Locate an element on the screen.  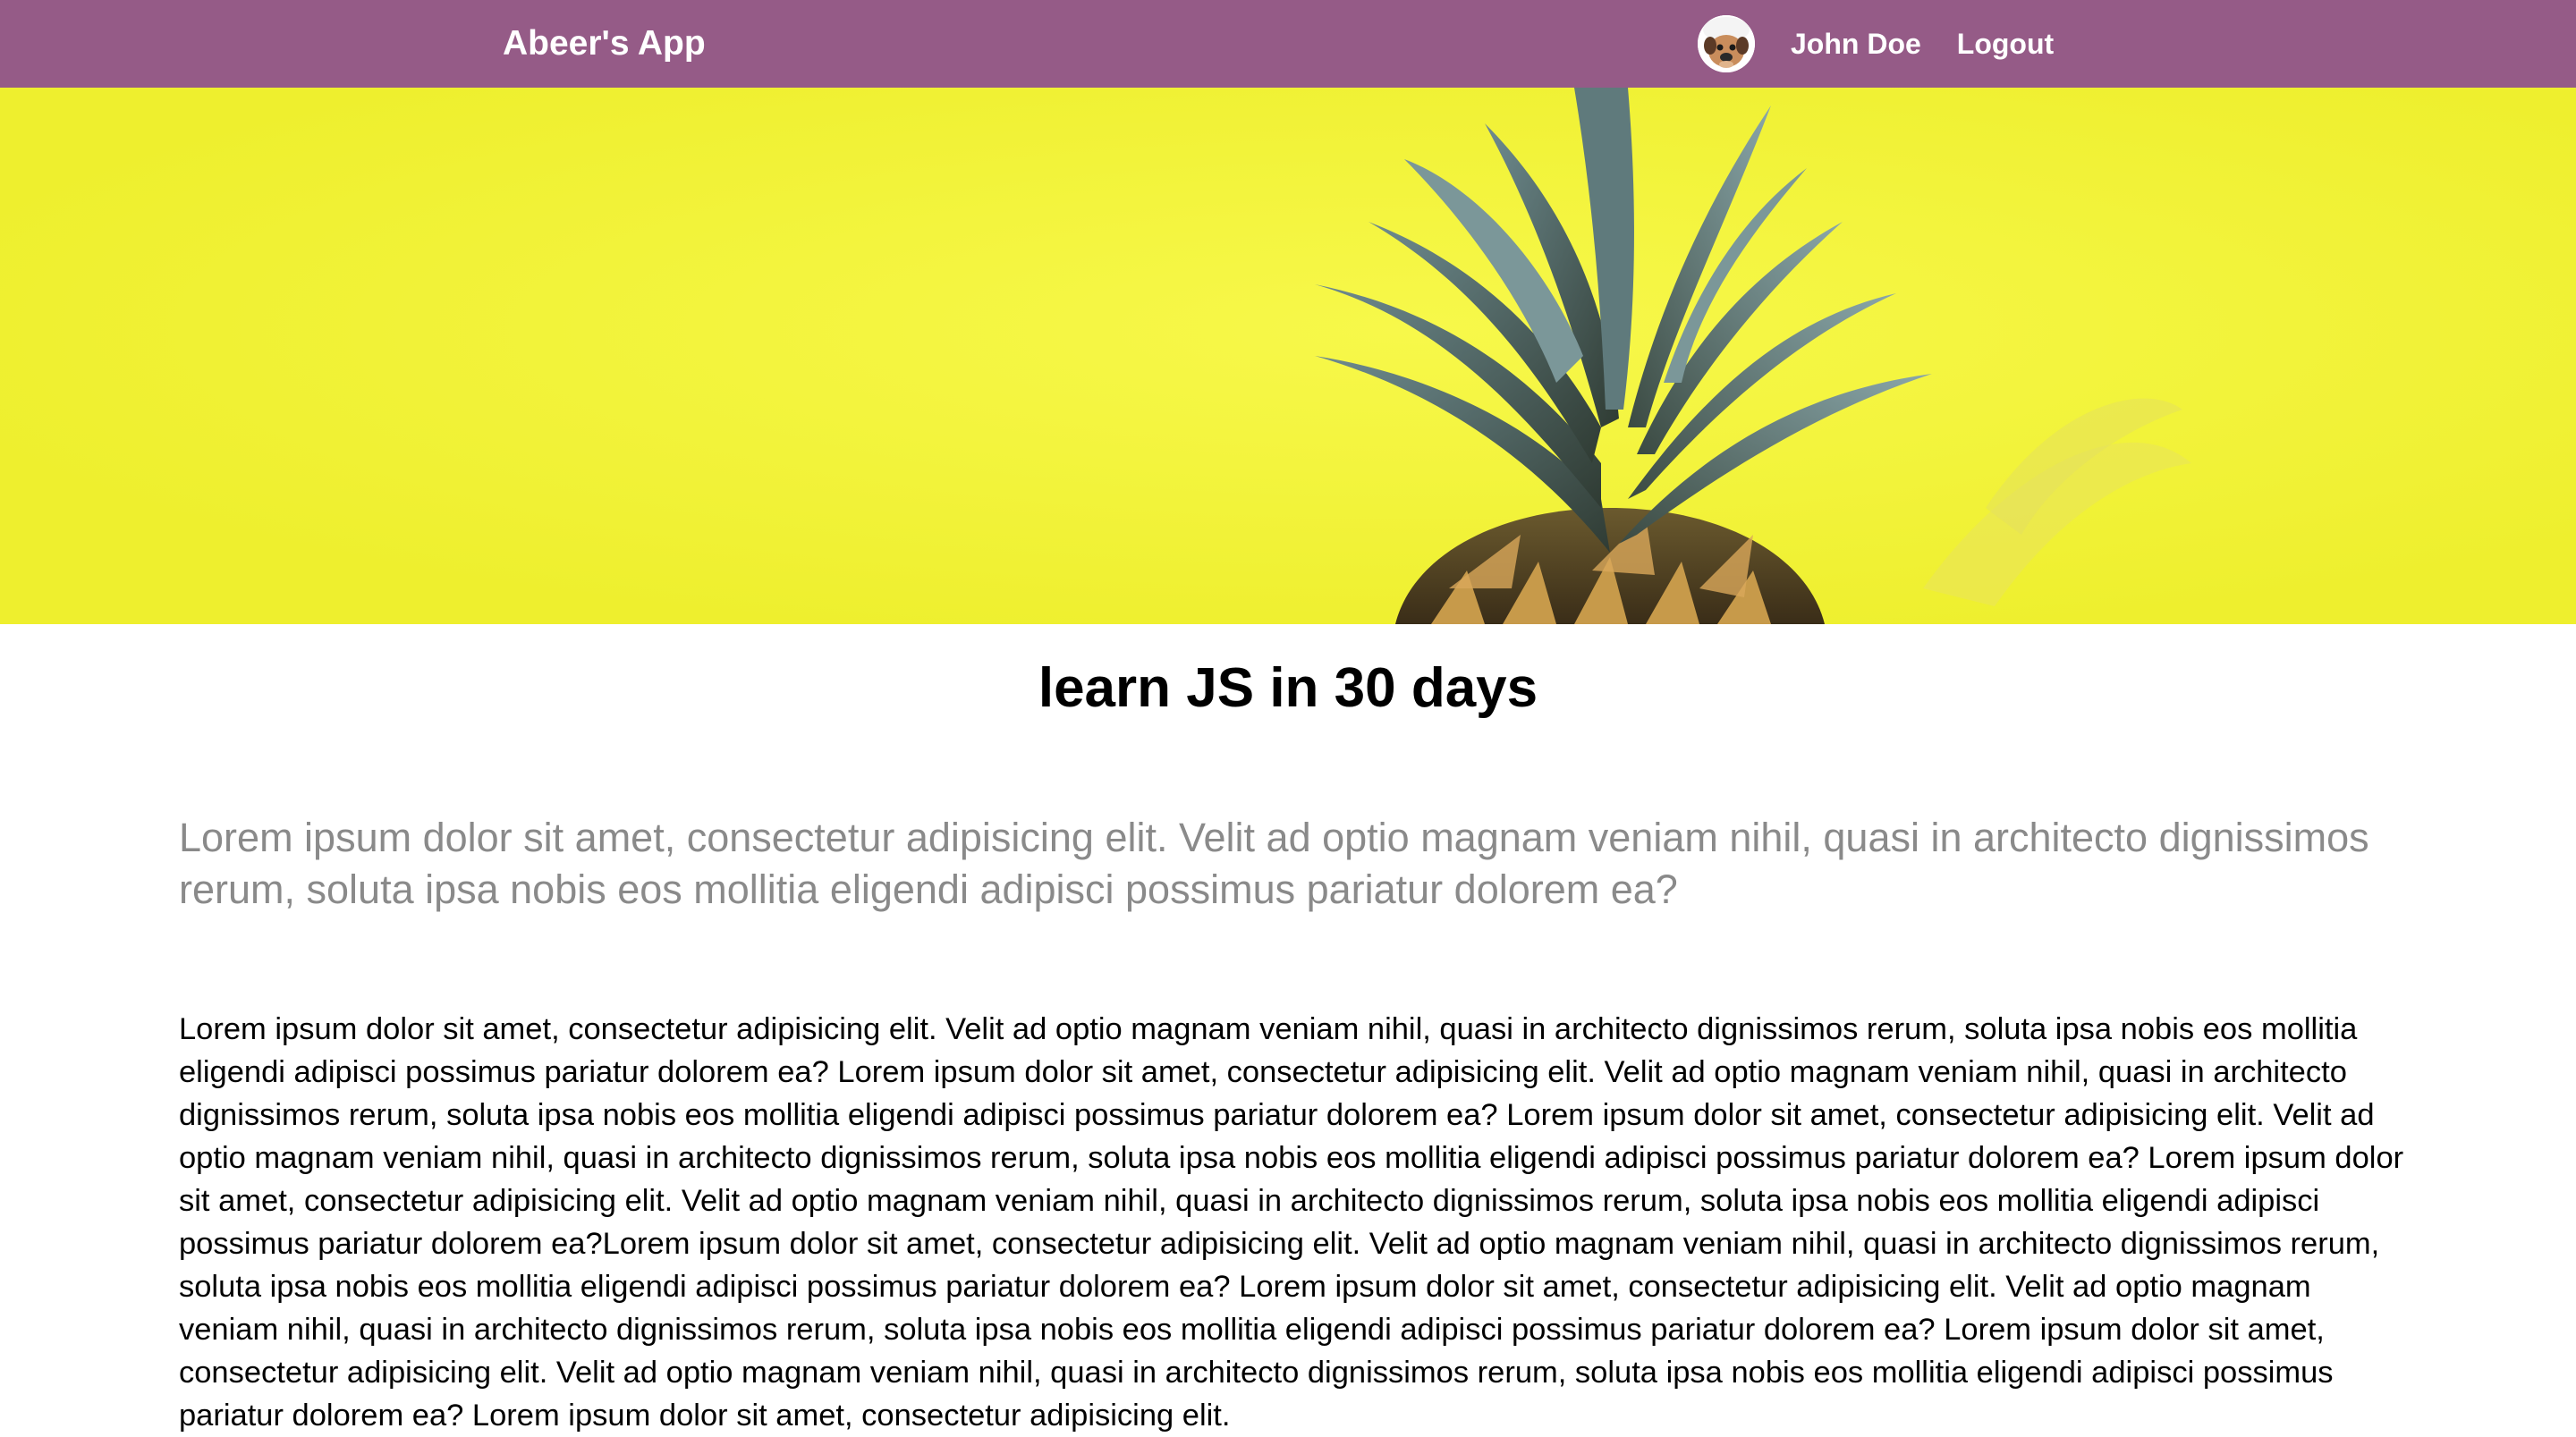
user-menu: John Doe Logout is located at coordinates (1893, 44).